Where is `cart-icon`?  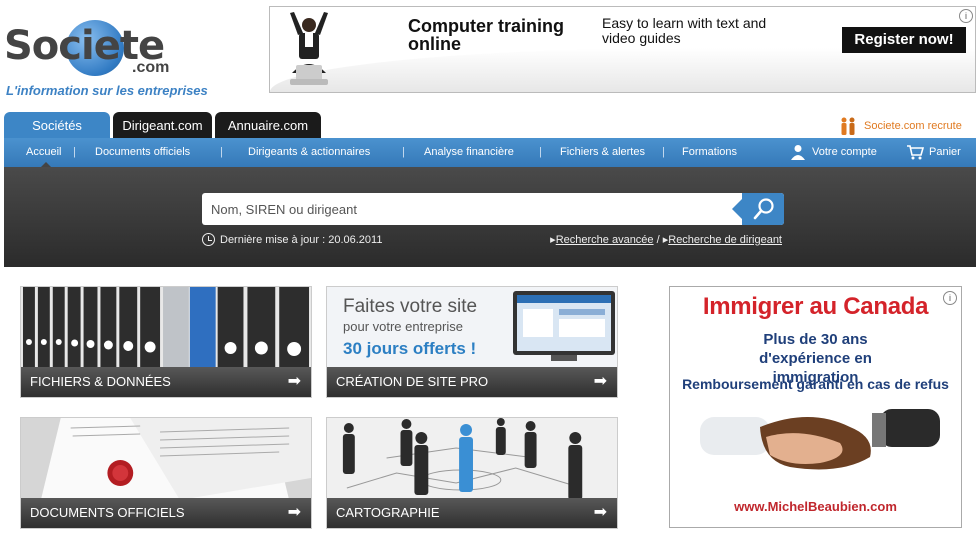
cart-icon is located at coordinates (915, 152).